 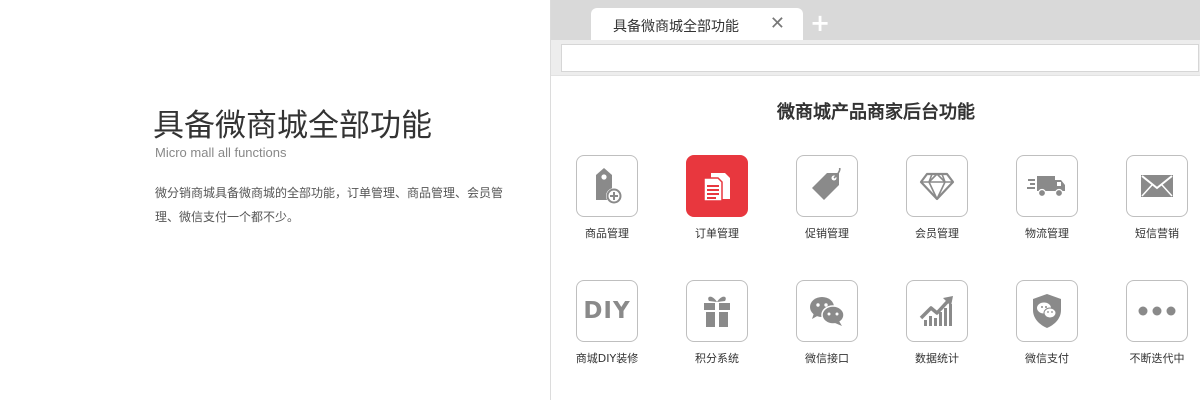 I want to click on feature-icon-box: DIY, so click(x=607, y=311).